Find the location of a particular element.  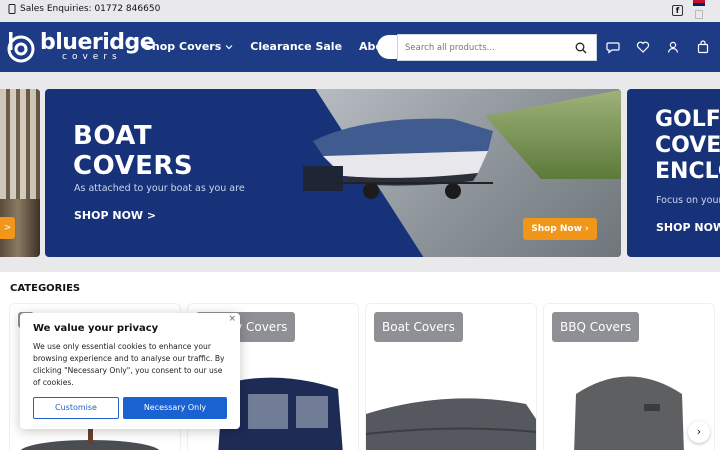

phone-icon is located at coordinates (12, 9).